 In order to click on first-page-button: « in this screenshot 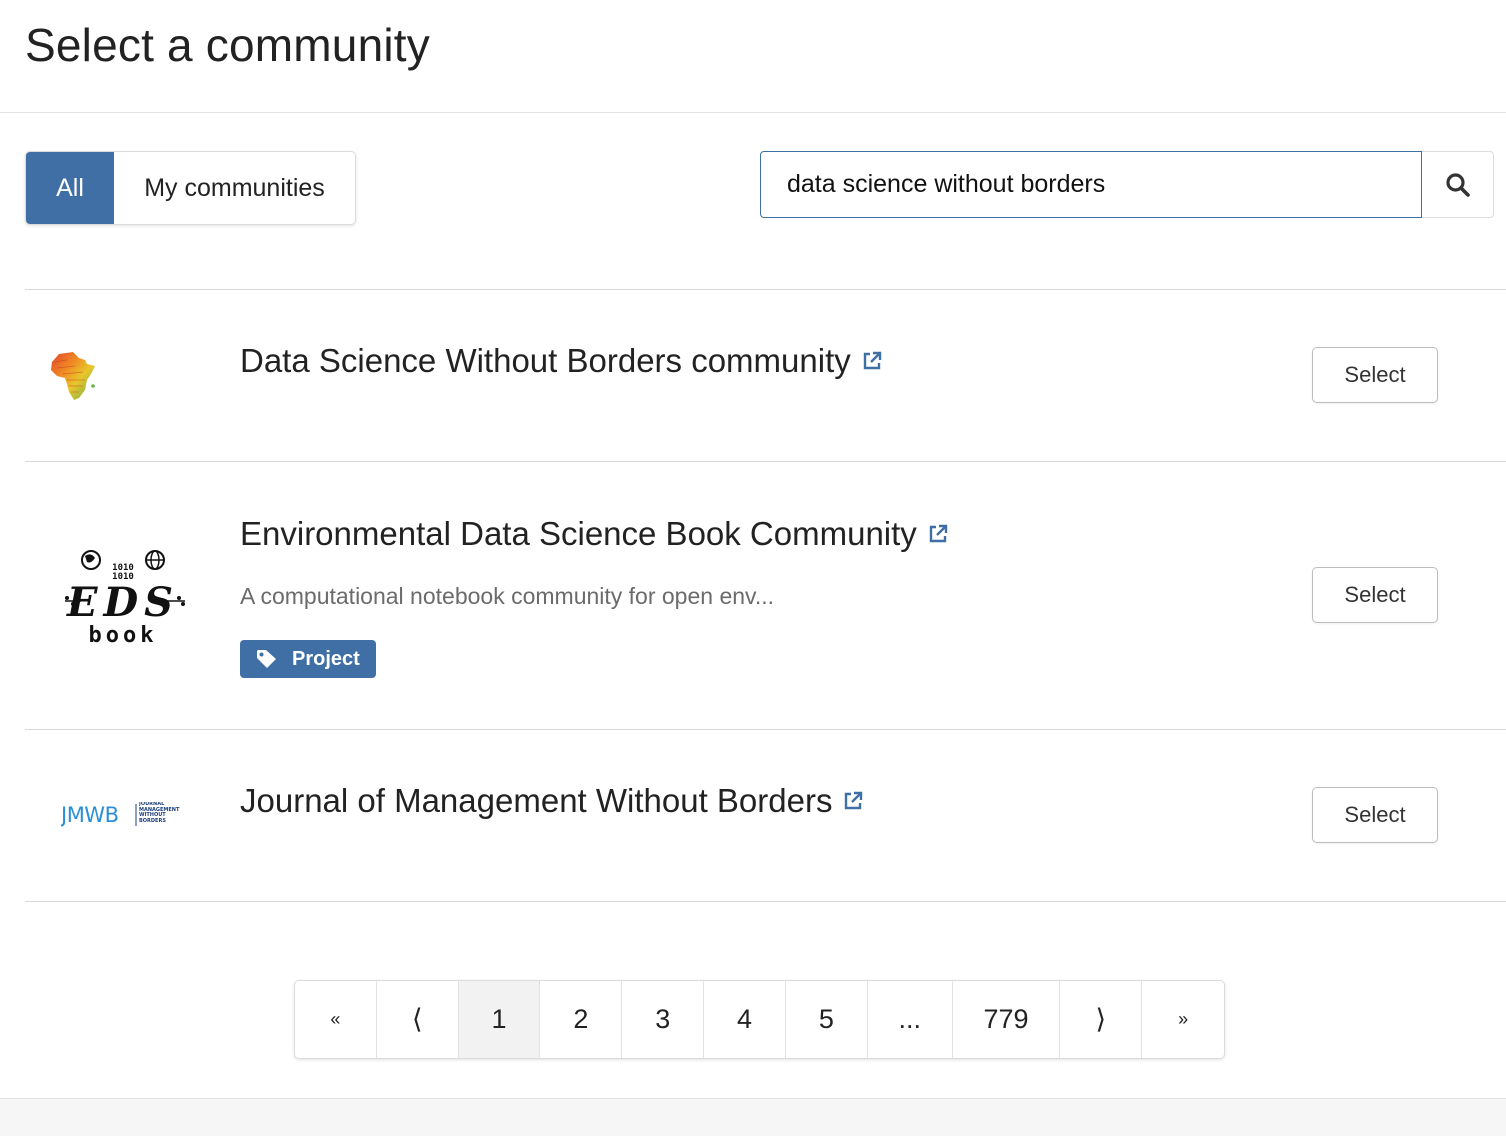, I will do `click(336, 1019)`.